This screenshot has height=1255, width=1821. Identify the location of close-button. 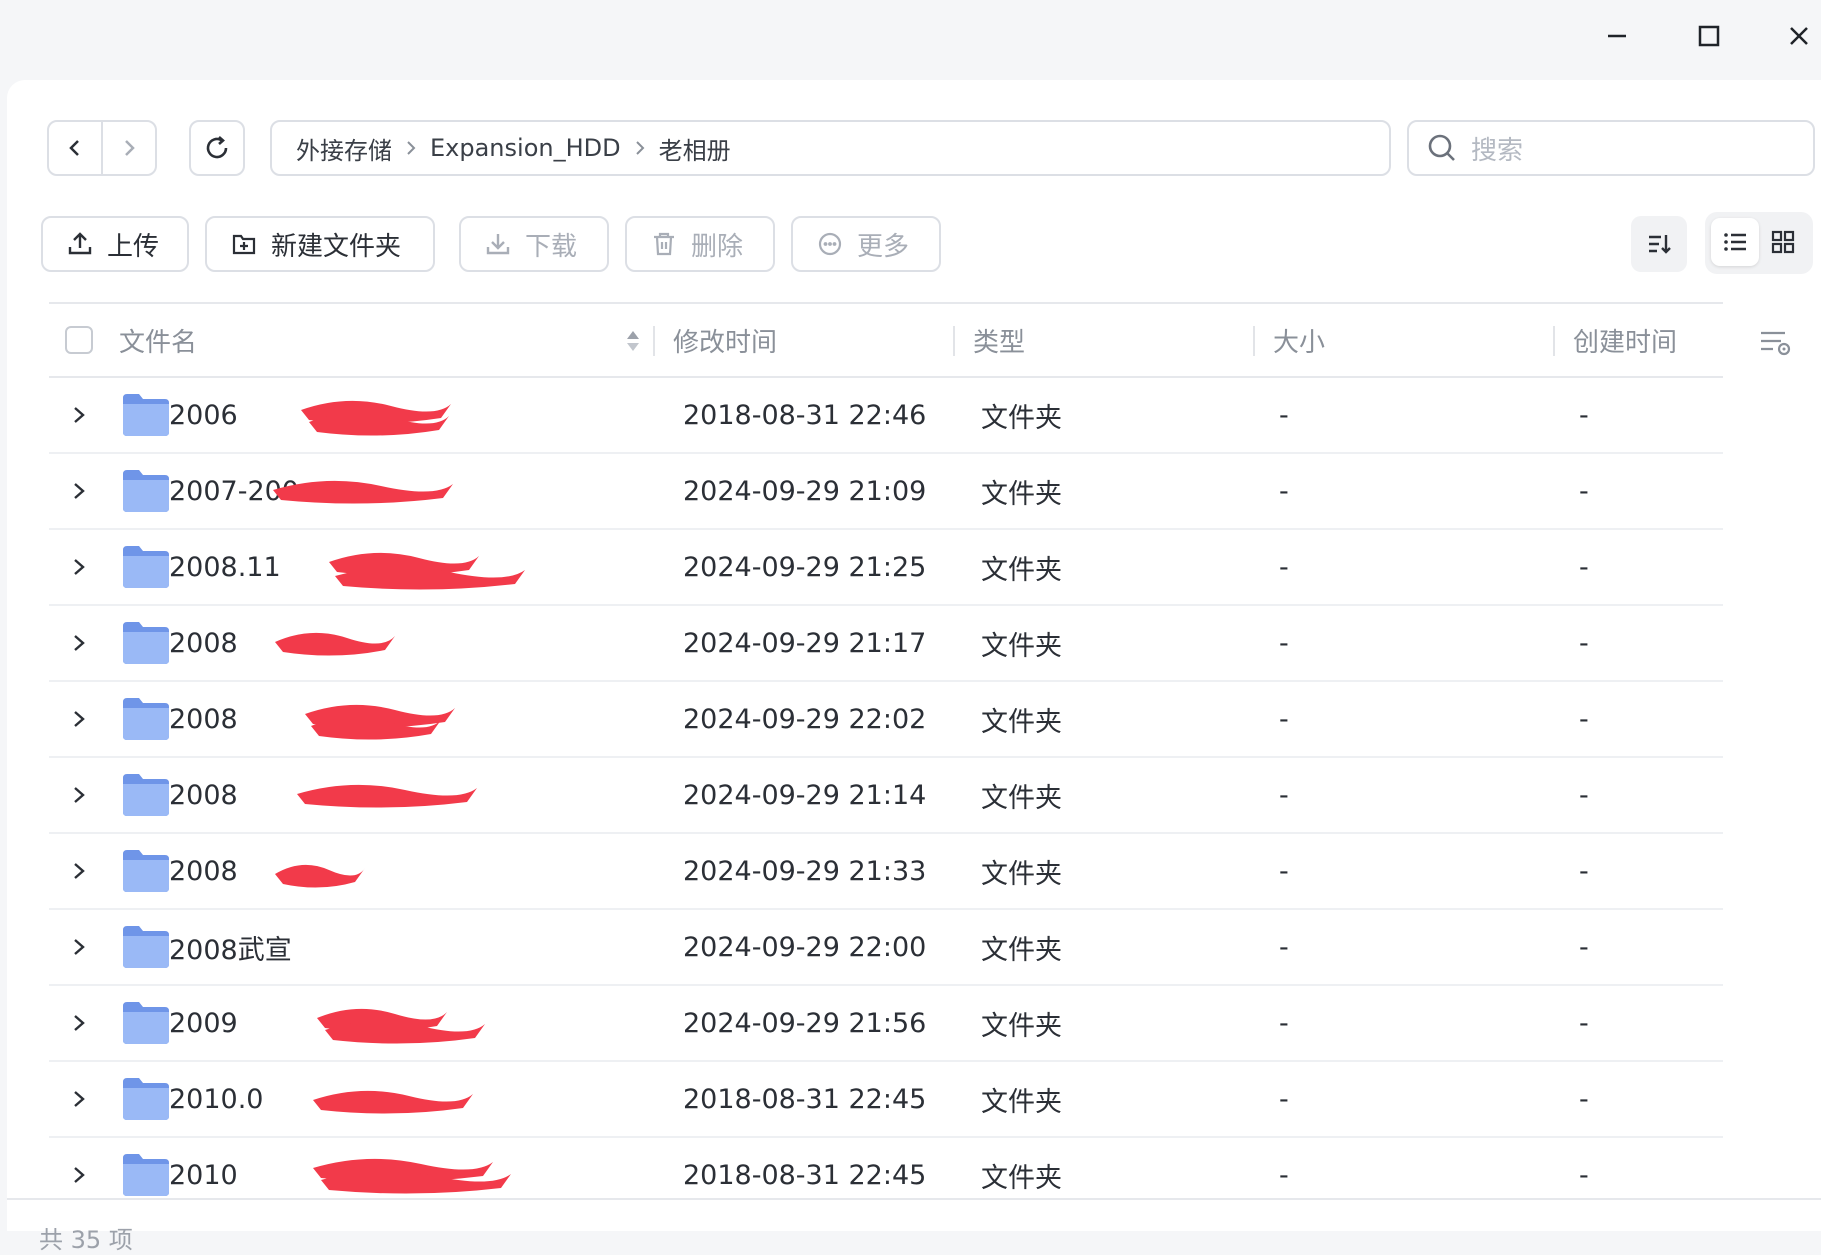
(1799, 36).